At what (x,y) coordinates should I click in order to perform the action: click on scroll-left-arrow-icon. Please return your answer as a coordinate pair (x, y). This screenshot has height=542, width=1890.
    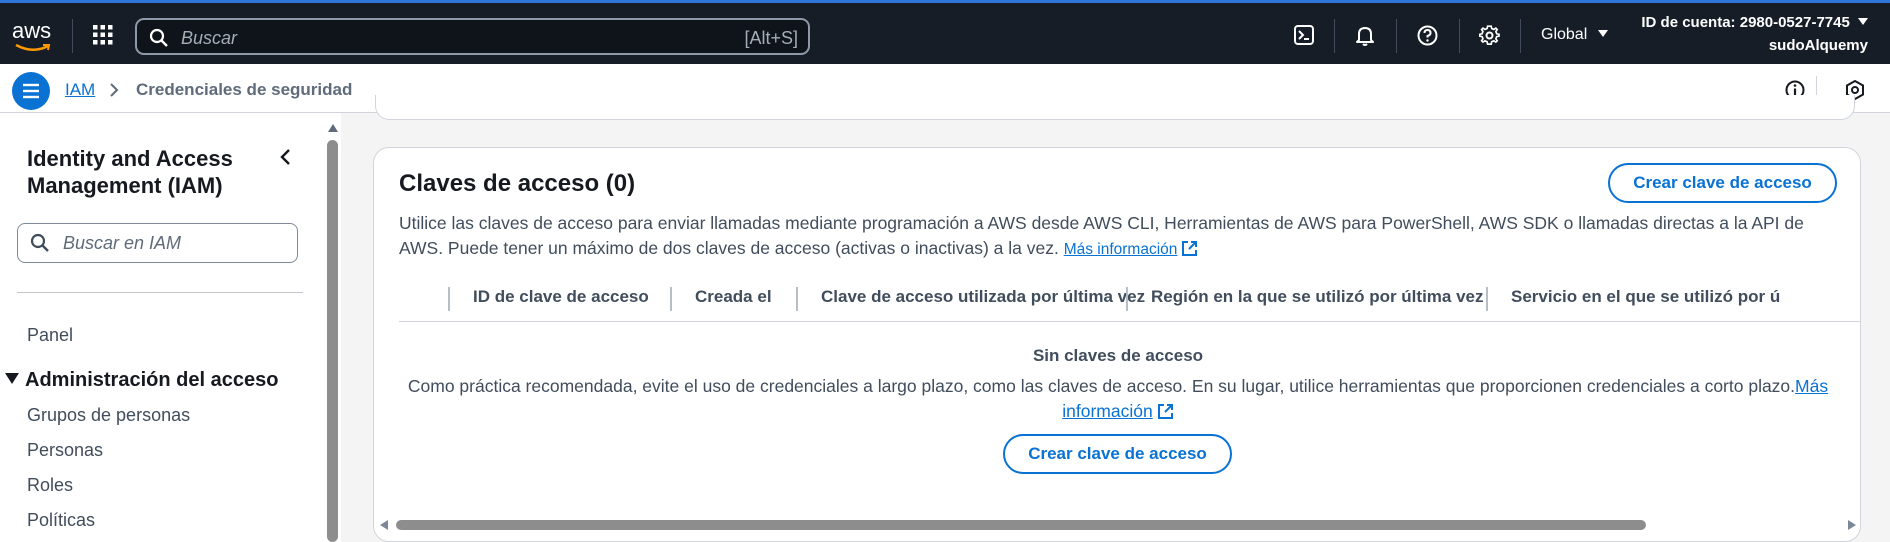
    Looking at the image, I should click on (384, 525).